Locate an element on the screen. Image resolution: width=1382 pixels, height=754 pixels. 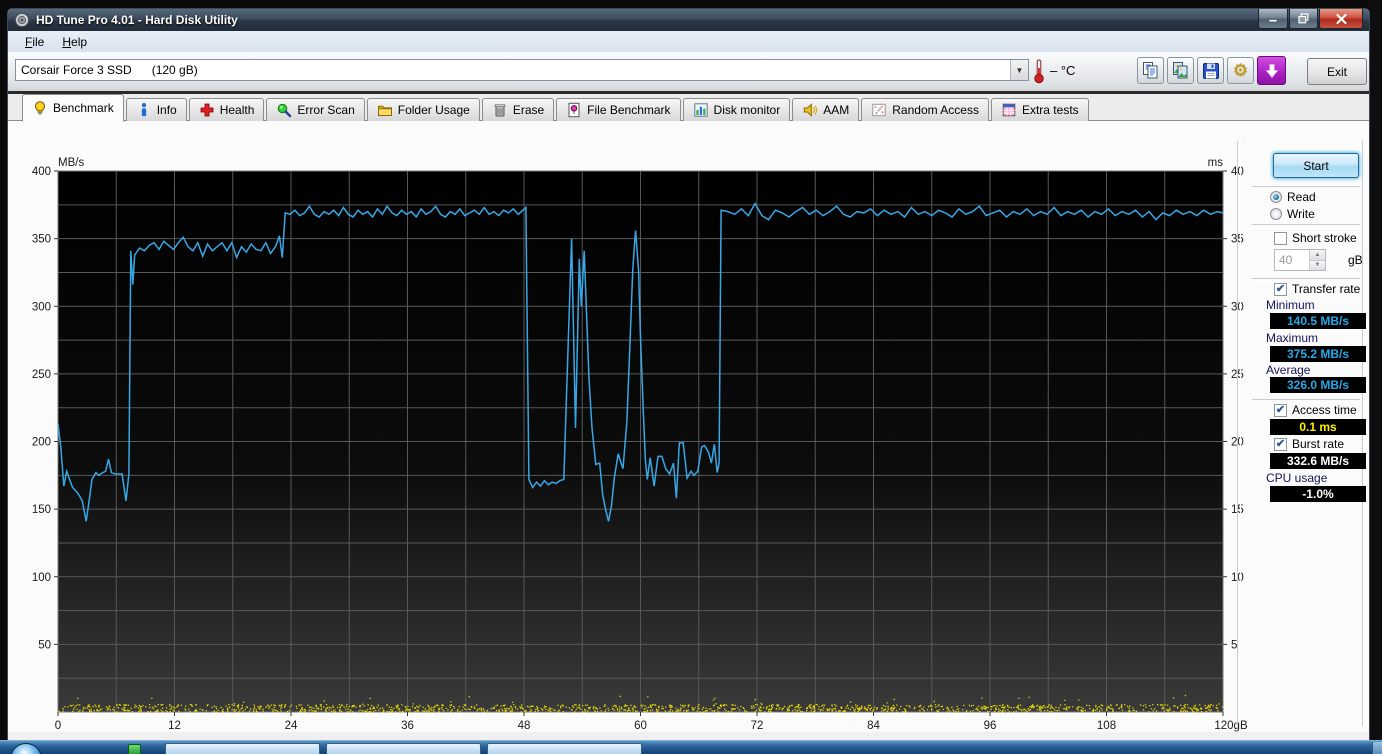
tools-icon: ⚙ is located at coordinates (1240, 70).